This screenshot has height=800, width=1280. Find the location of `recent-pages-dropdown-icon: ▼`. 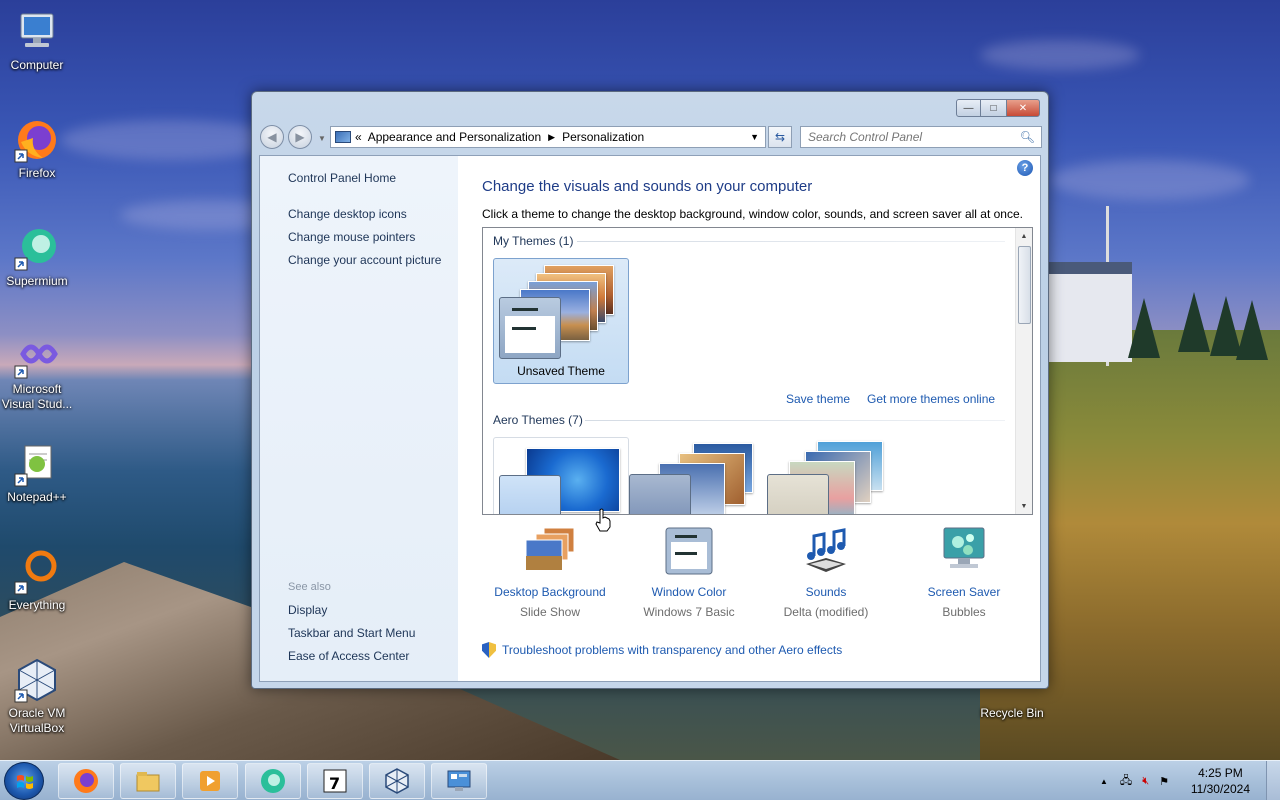

recent-pages-dropdown-icon: ▼ is located at coordinates (322, 138).